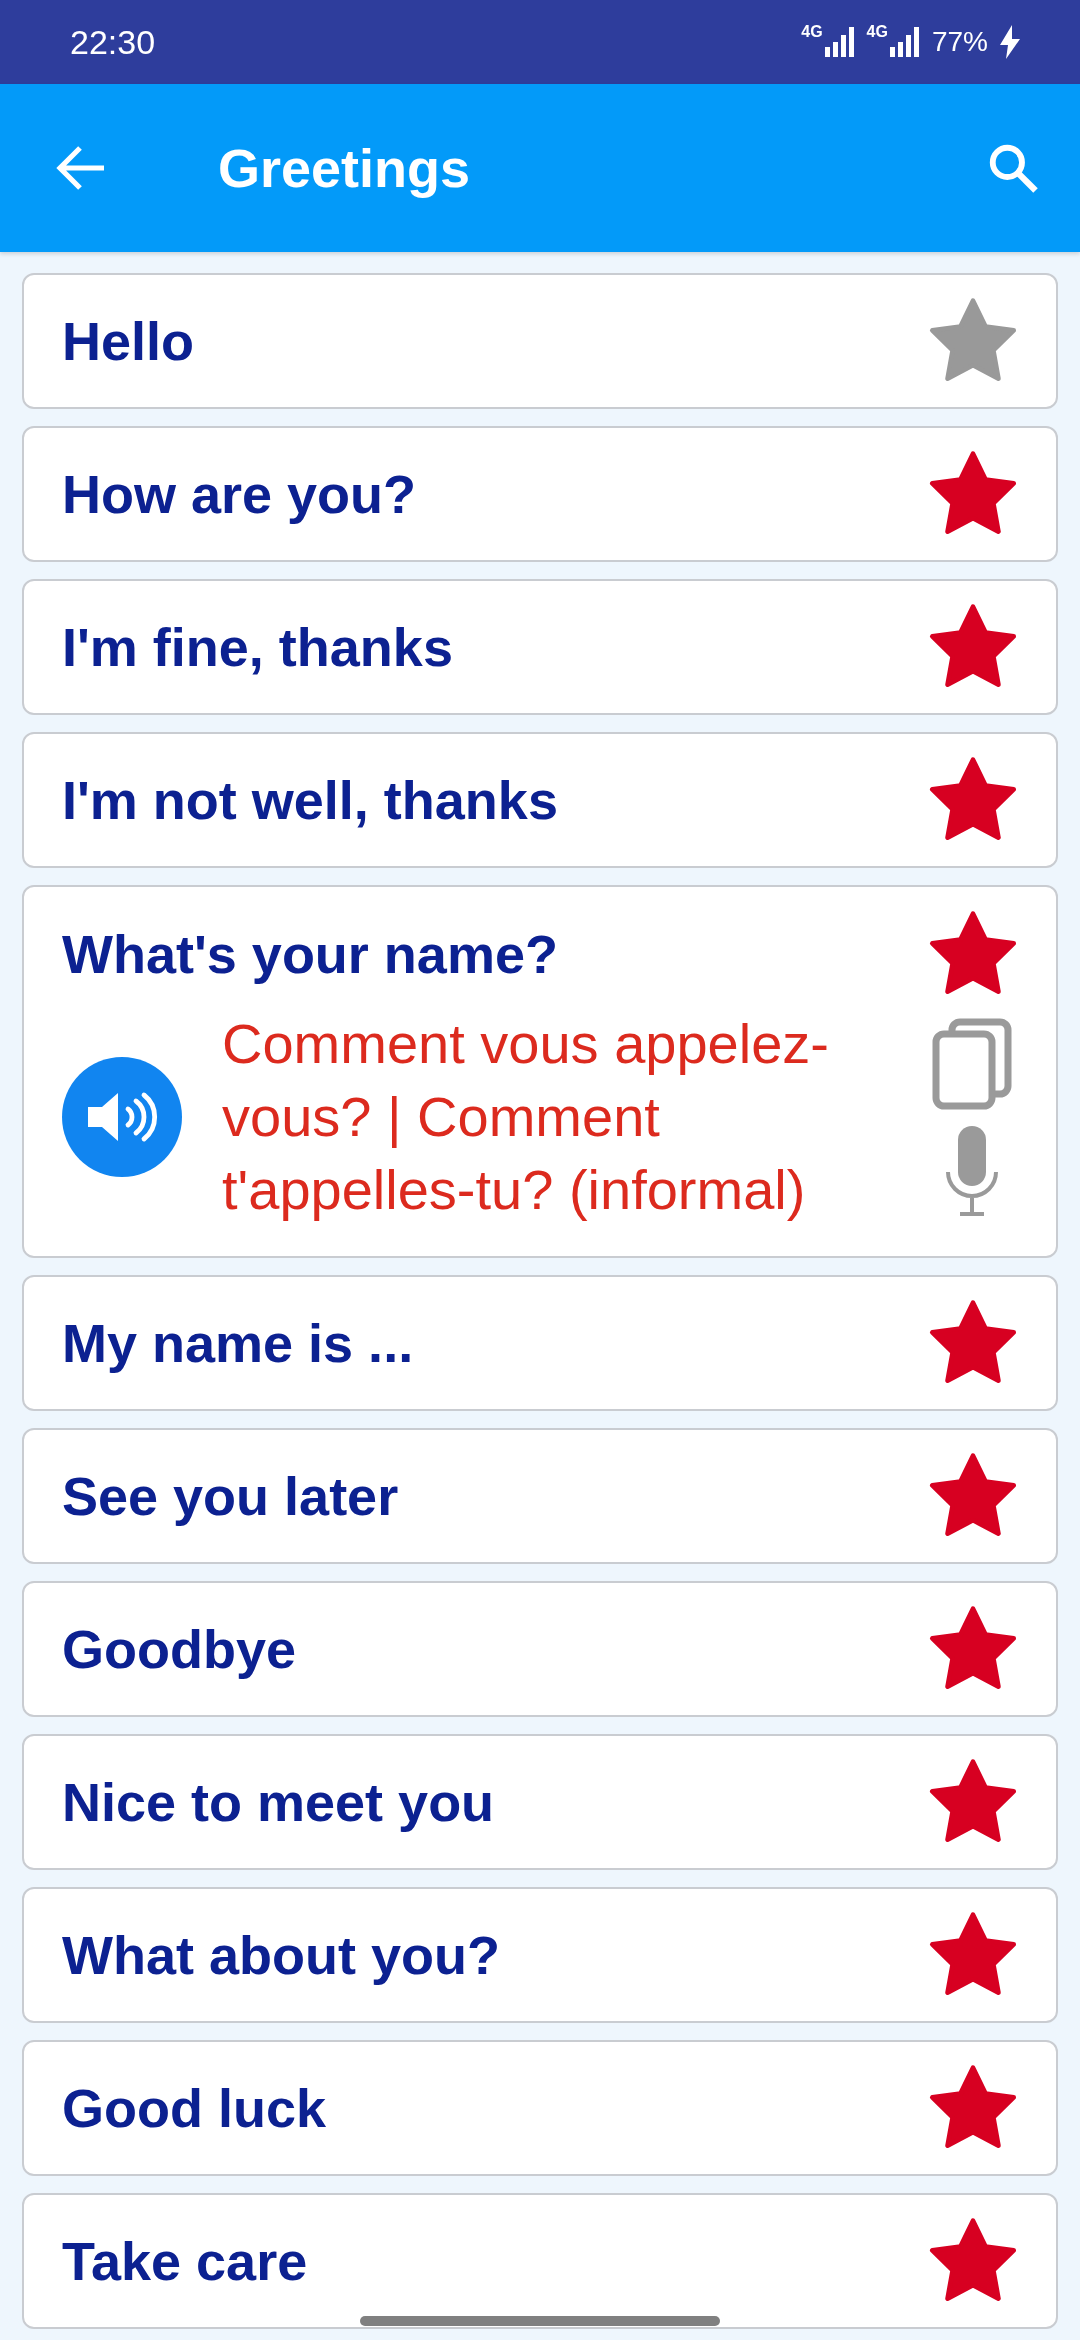  Describe the element at coordinates (540, 647) in the screenshot. I see `phrase-card: I'm fine, thanks` at that location.